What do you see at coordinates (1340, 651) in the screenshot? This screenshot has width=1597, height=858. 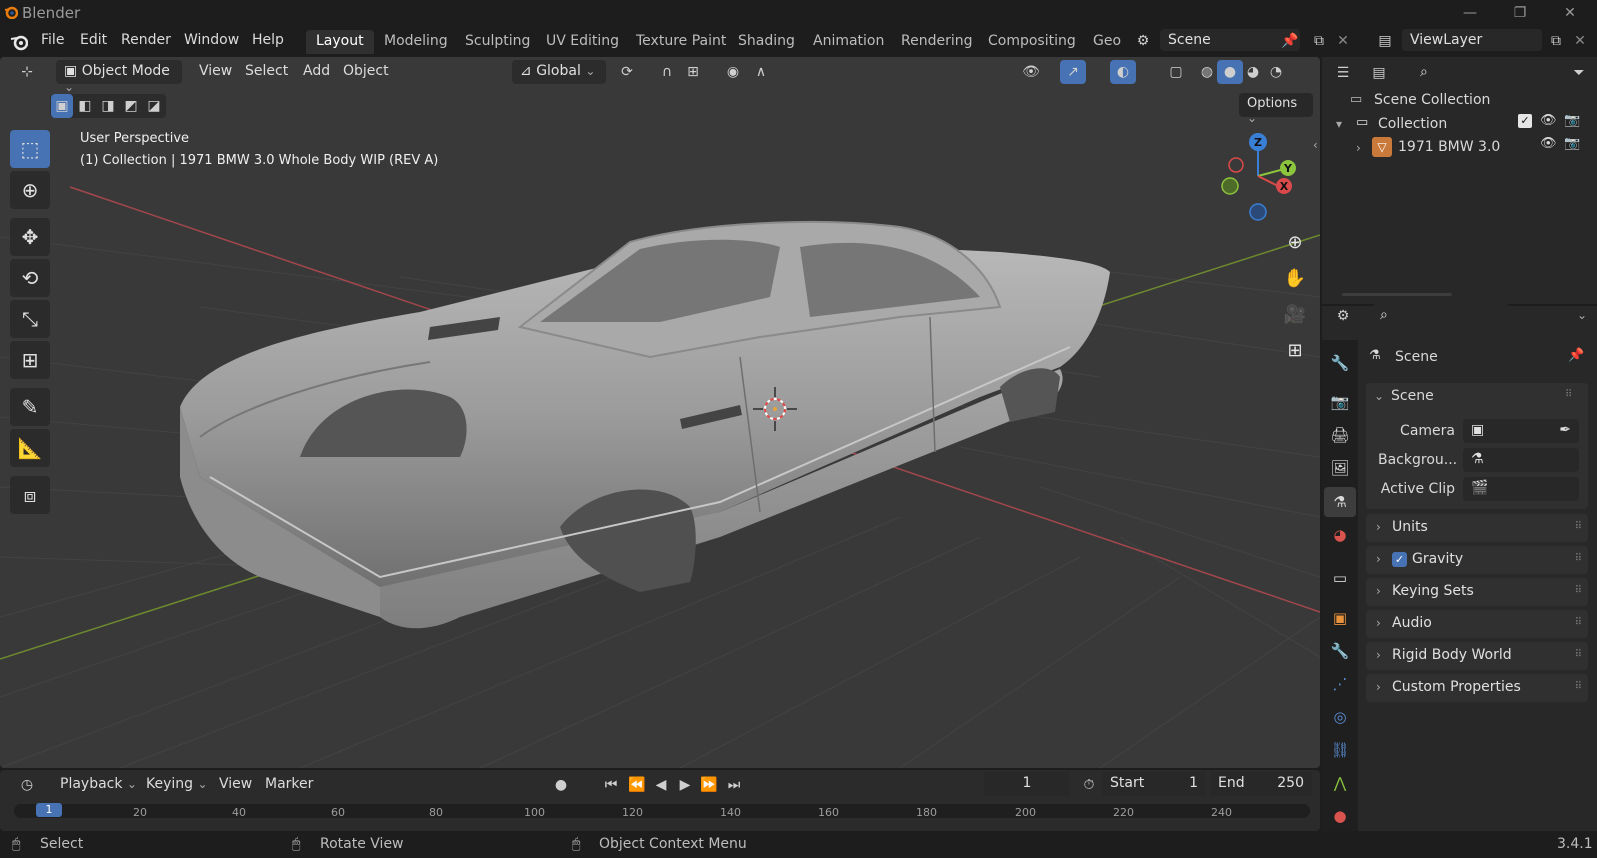 I see `modifiers-tab-icon: 🔧` at bounding box center [1340, 651].